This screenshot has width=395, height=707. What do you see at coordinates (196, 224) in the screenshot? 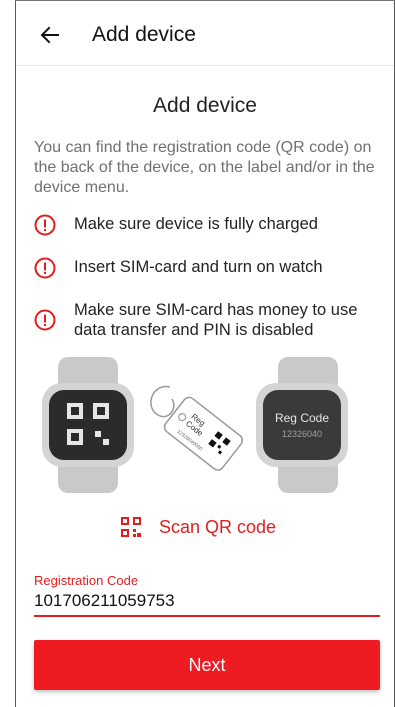
I see `requirement-text: Make sure device is fully charged` at bounding box center [196, 224].